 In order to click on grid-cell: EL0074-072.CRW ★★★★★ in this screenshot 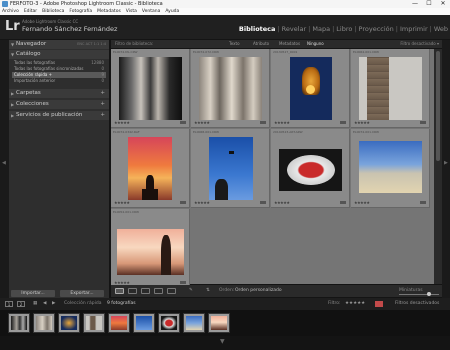, I will do `click(230, 88)`.